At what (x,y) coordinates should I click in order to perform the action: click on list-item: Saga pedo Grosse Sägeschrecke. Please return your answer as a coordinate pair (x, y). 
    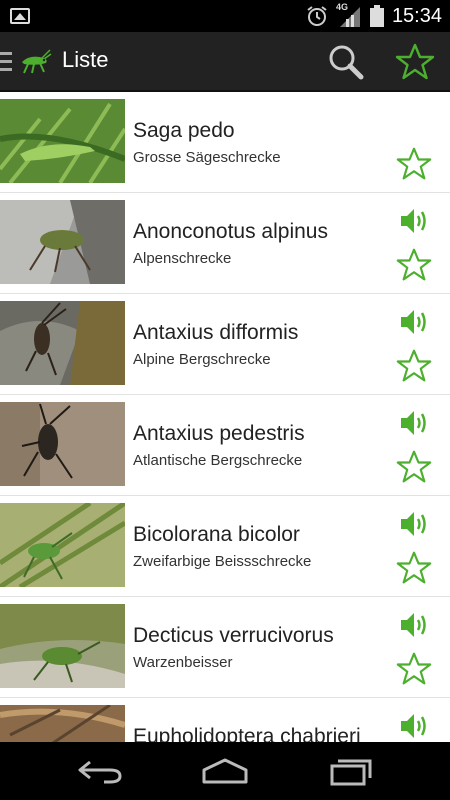
    Looking at the image, I should click on (225, 142).